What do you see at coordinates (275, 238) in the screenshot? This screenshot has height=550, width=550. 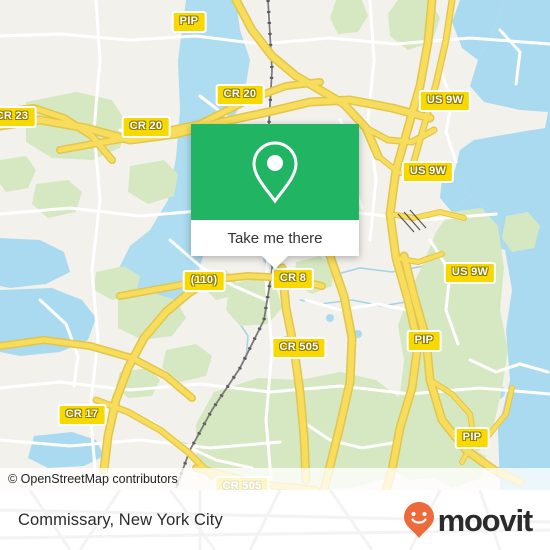 I see `take-me-there-label: Take me there` at bounding box center [275, 238].